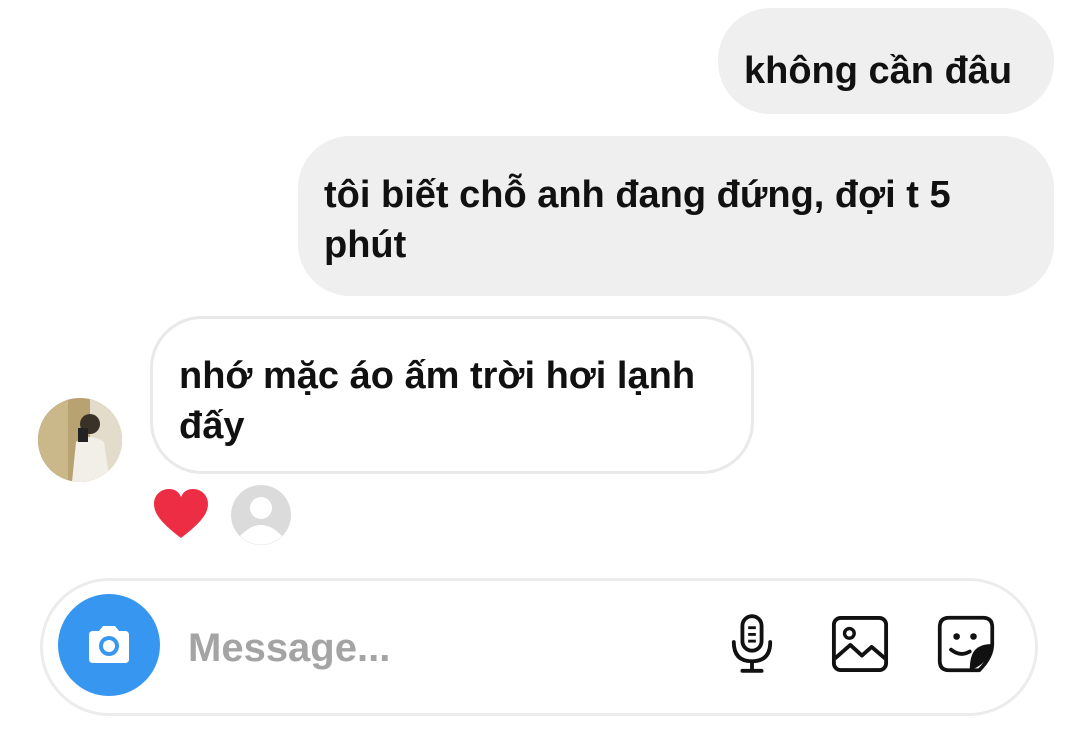 This screenshot has height=750, width=1080. I want to click on microphone-button, so click(752, 644).